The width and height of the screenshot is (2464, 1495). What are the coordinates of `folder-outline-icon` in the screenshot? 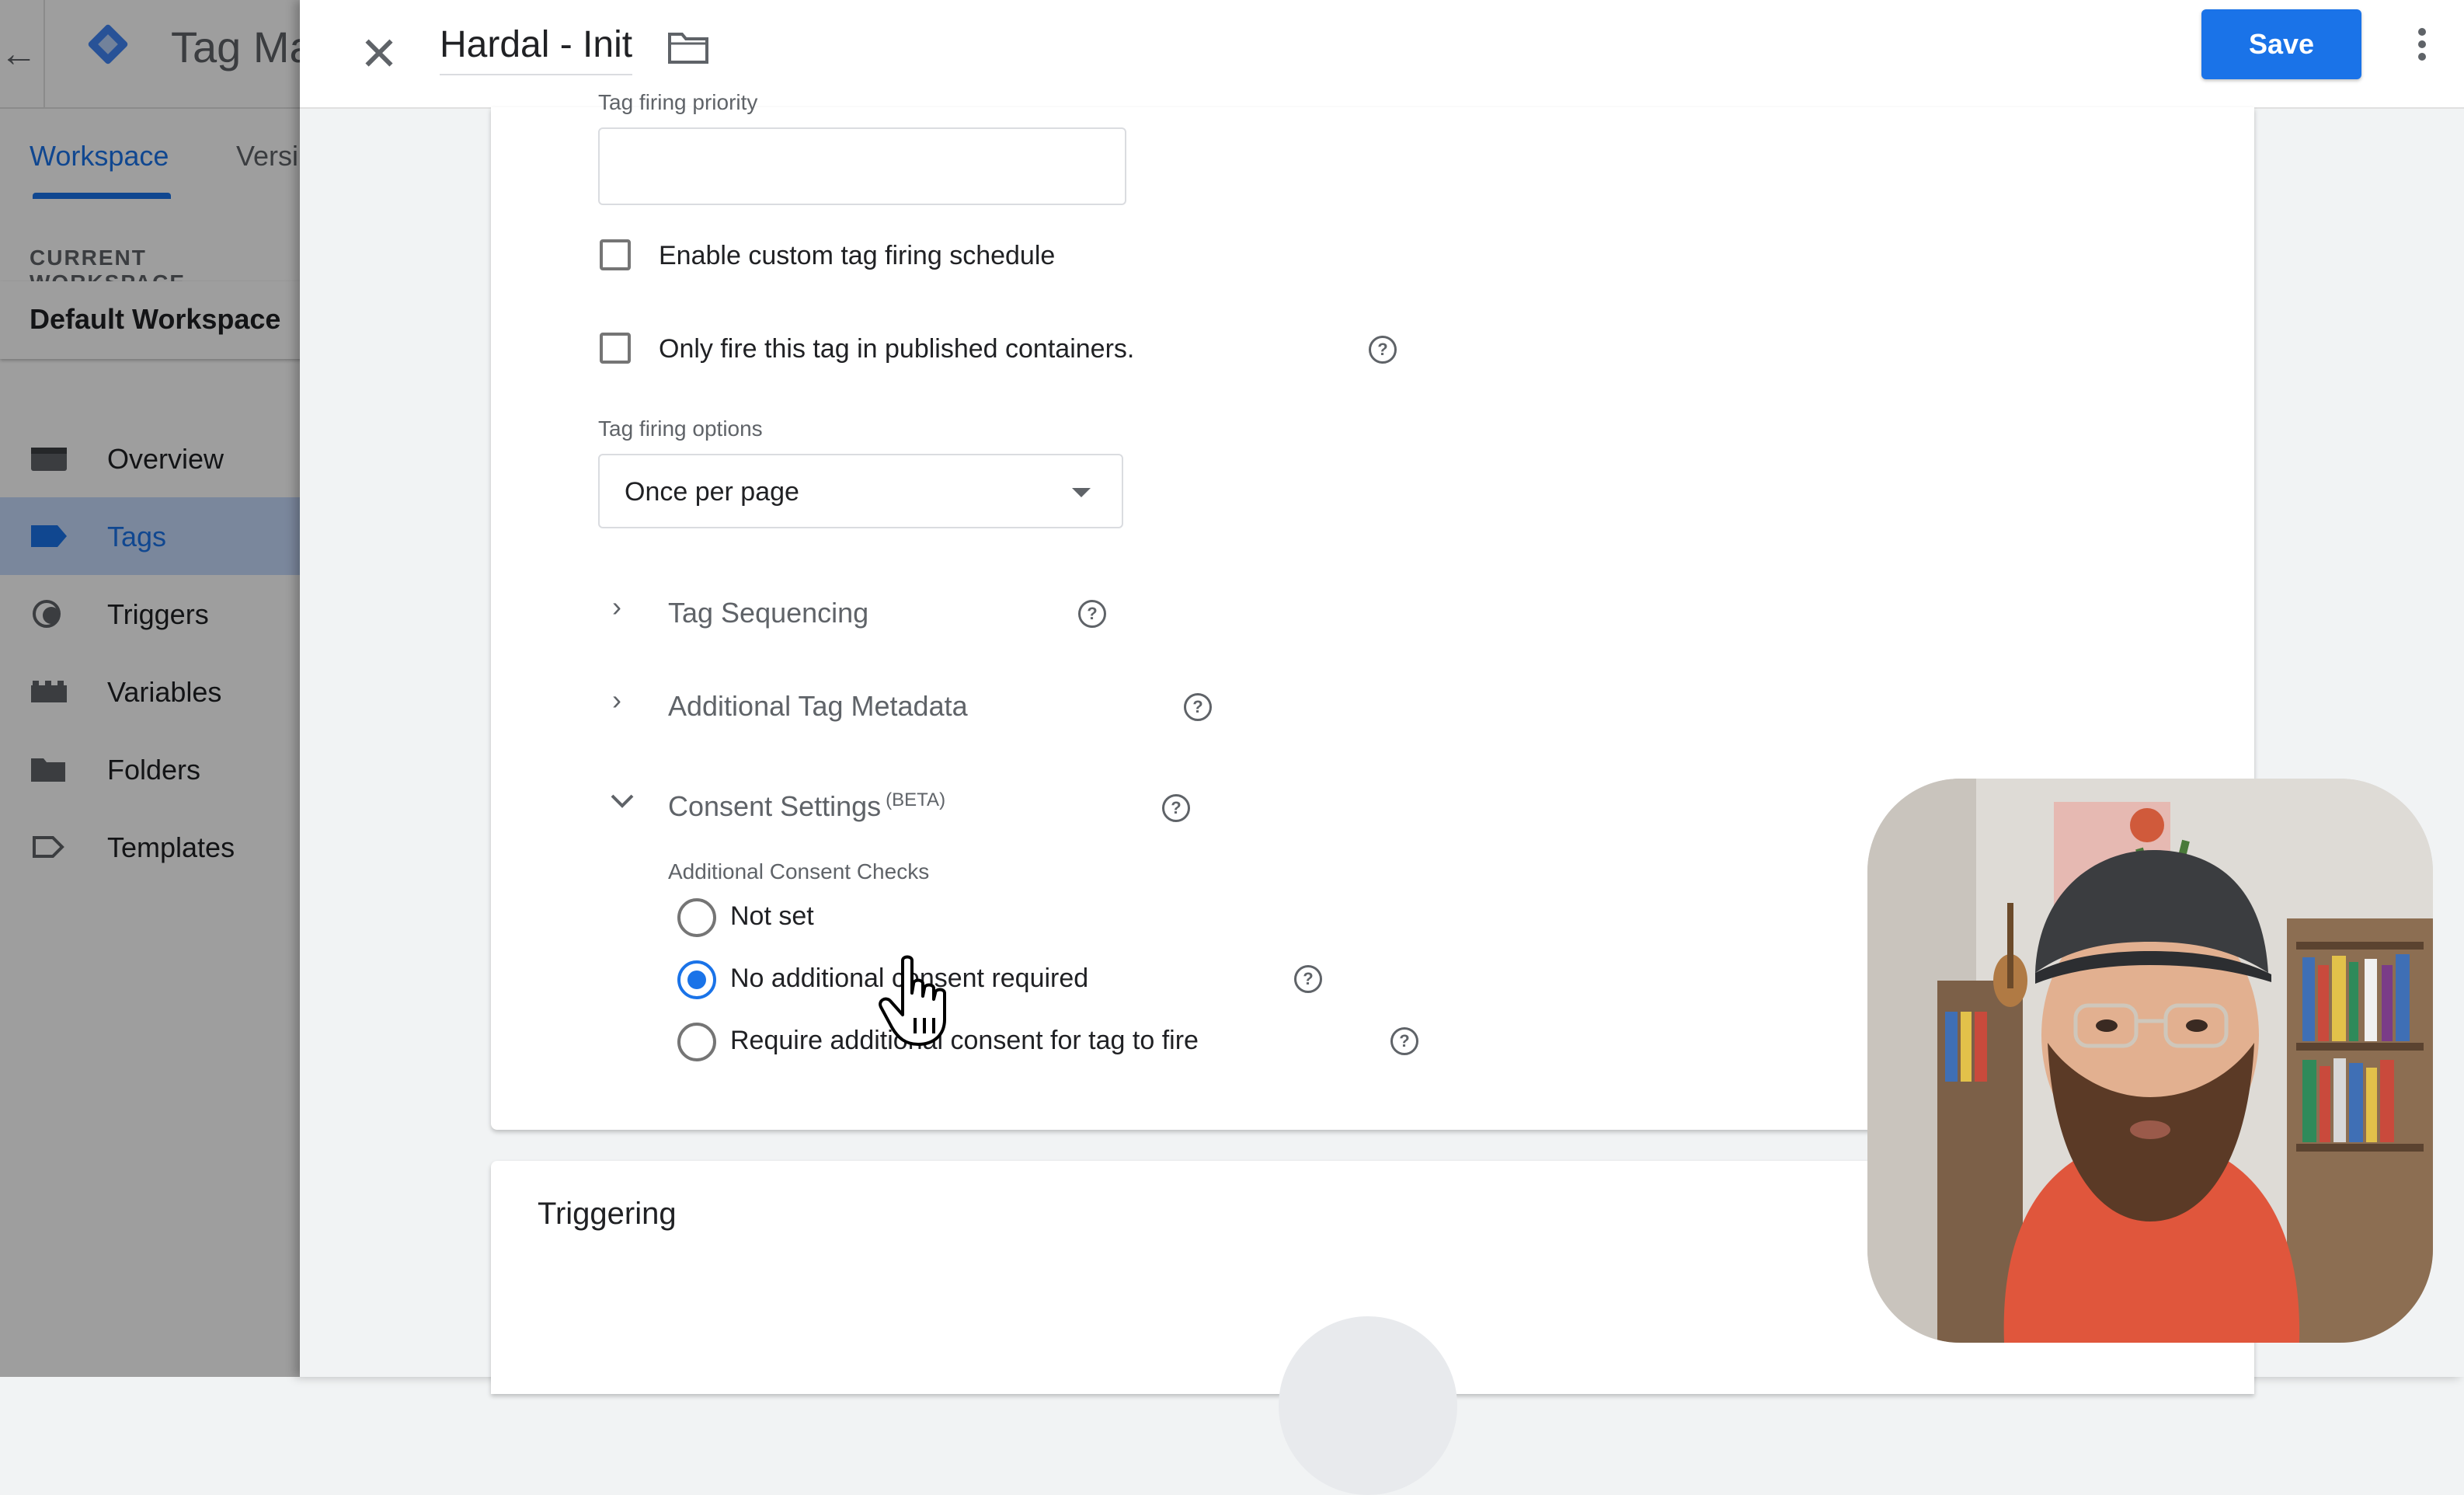 It's located at (688, 47).